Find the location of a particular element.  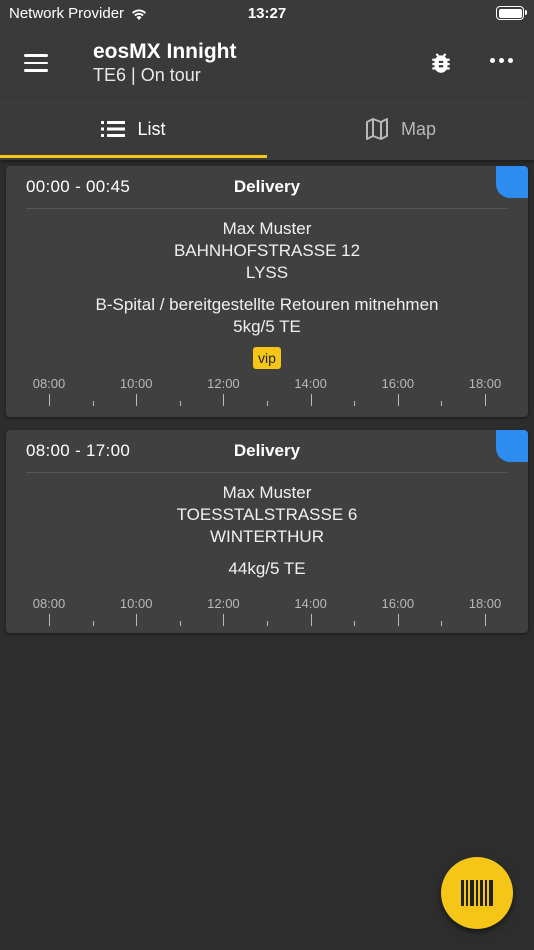

customer-street: TOESSTALSTRASSE 6 is located at coordinates (267, 514).